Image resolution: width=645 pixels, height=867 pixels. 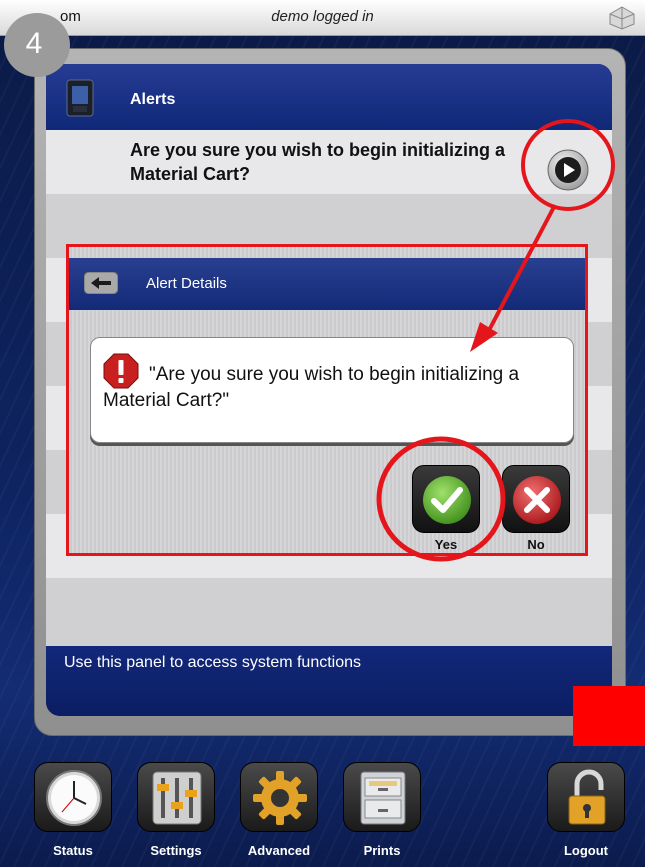 I want to click on annotation-circle-yes, so click(x=441, y=499).